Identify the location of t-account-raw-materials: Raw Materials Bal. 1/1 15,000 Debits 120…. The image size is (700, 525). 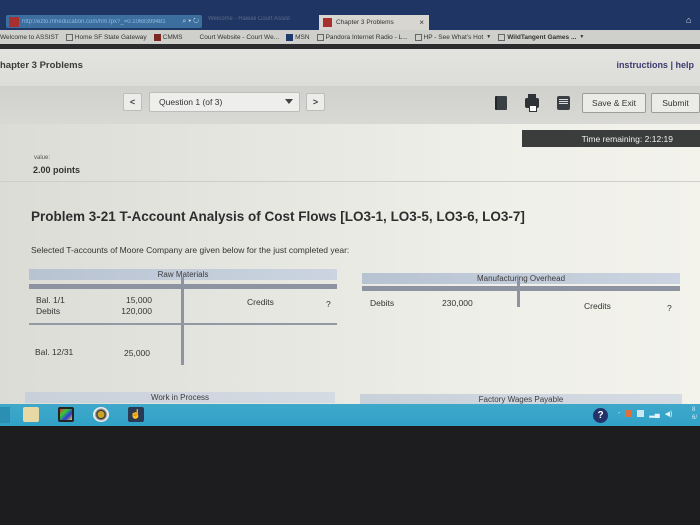
(183, 319).